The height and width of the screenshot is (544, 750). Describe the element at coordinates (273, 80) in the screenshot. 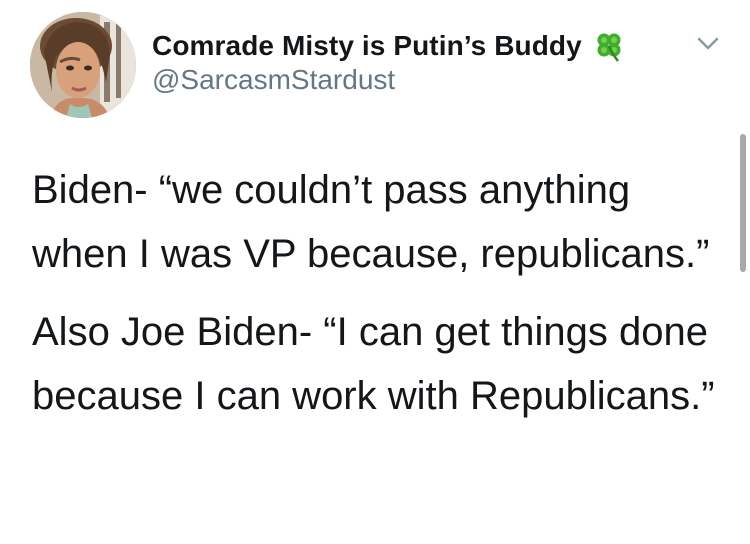

I see `author-handle: @SarcasmStardust` at that location.